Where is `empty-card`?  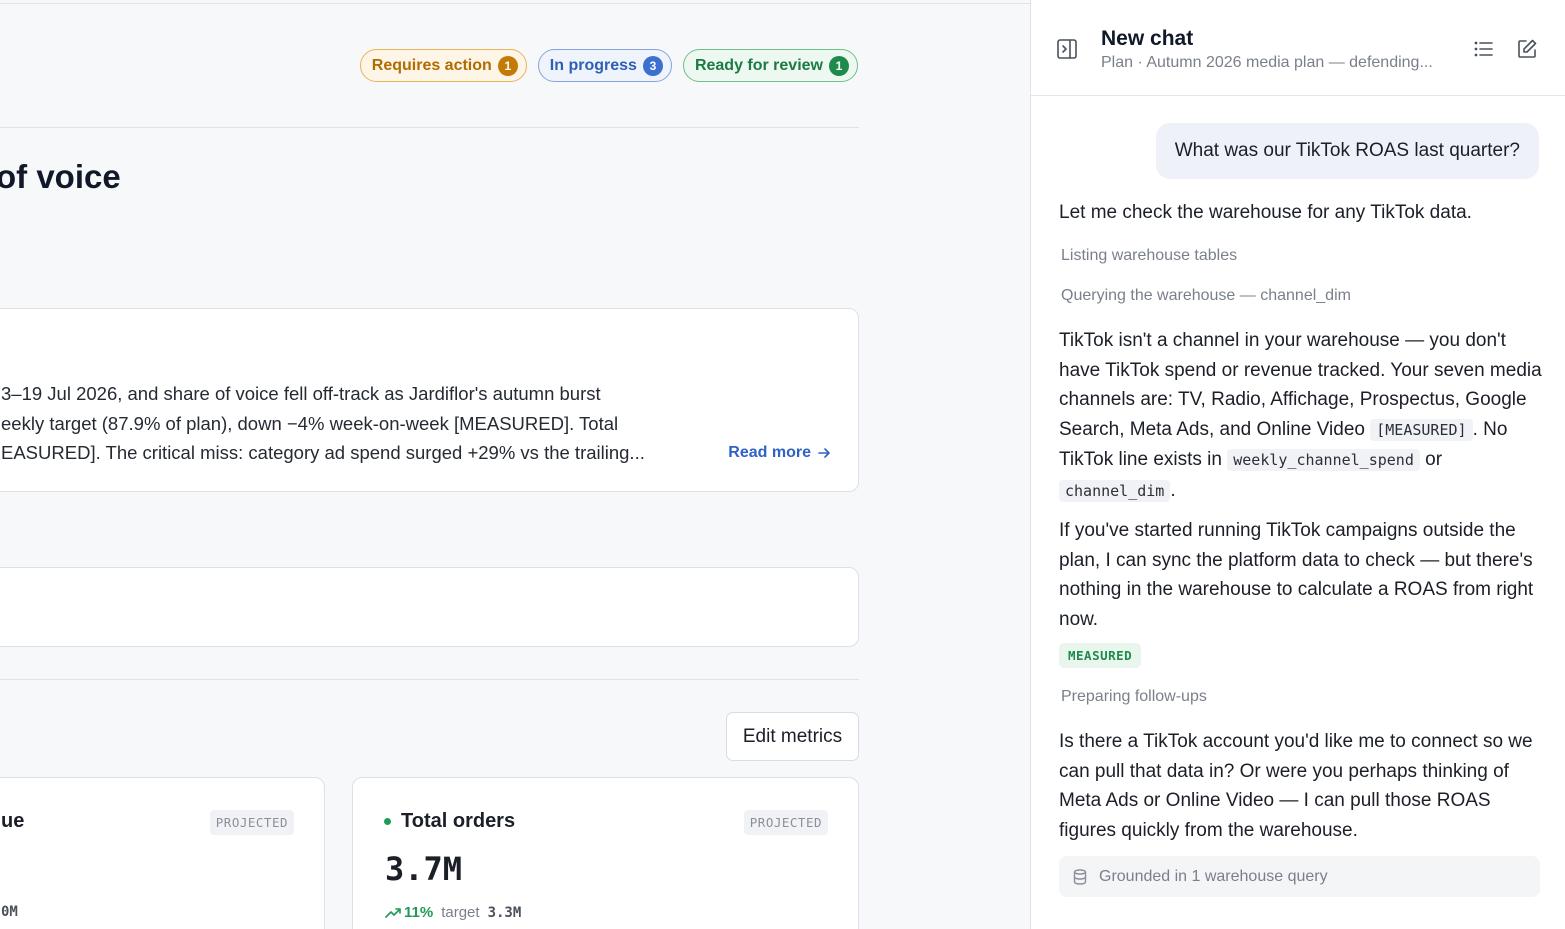
empty-card is located at coordinates (429, 607).